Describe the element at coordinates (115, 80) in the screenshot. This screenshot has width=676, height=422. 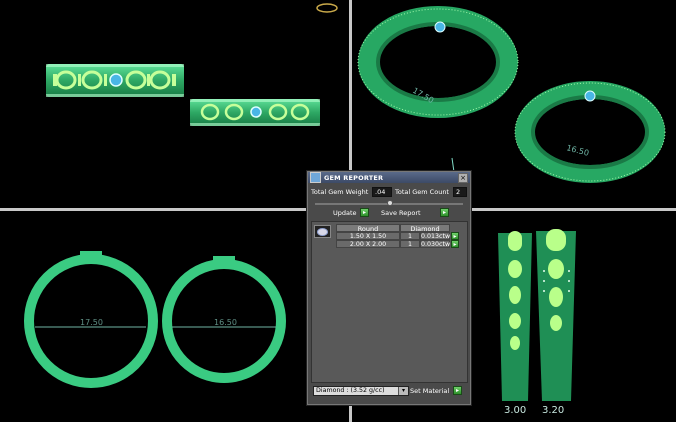
I see `ring-band-large` at that location.